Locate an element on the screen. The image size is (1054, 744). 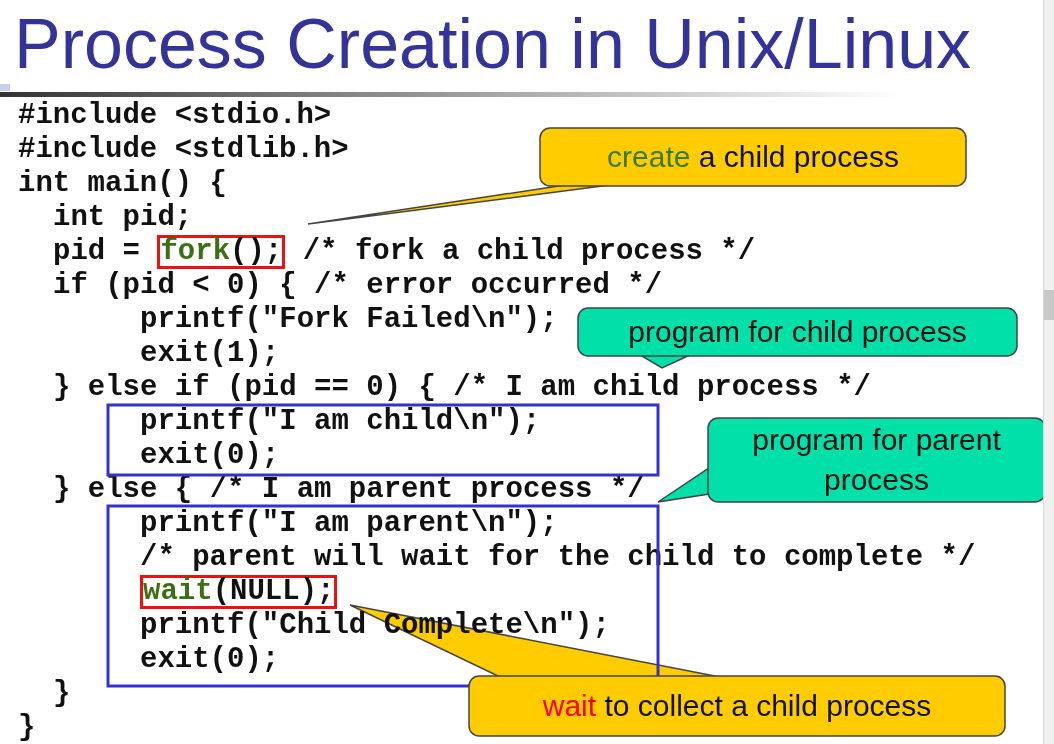
callout-text: program for child process is located at coordinates (797, 332).